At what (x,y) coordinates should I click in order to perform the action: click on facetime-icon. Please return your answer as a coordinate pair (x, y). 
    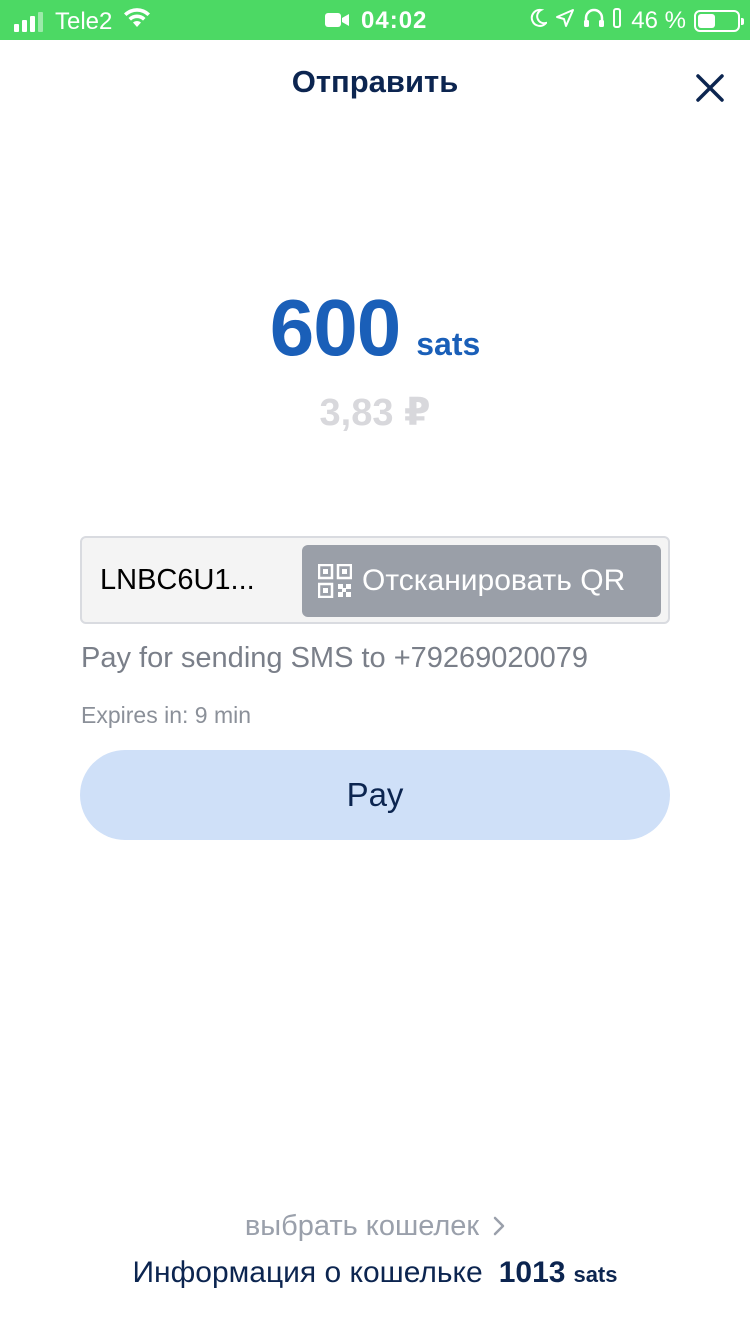
    Looking at the image, I should click on (337, 21).